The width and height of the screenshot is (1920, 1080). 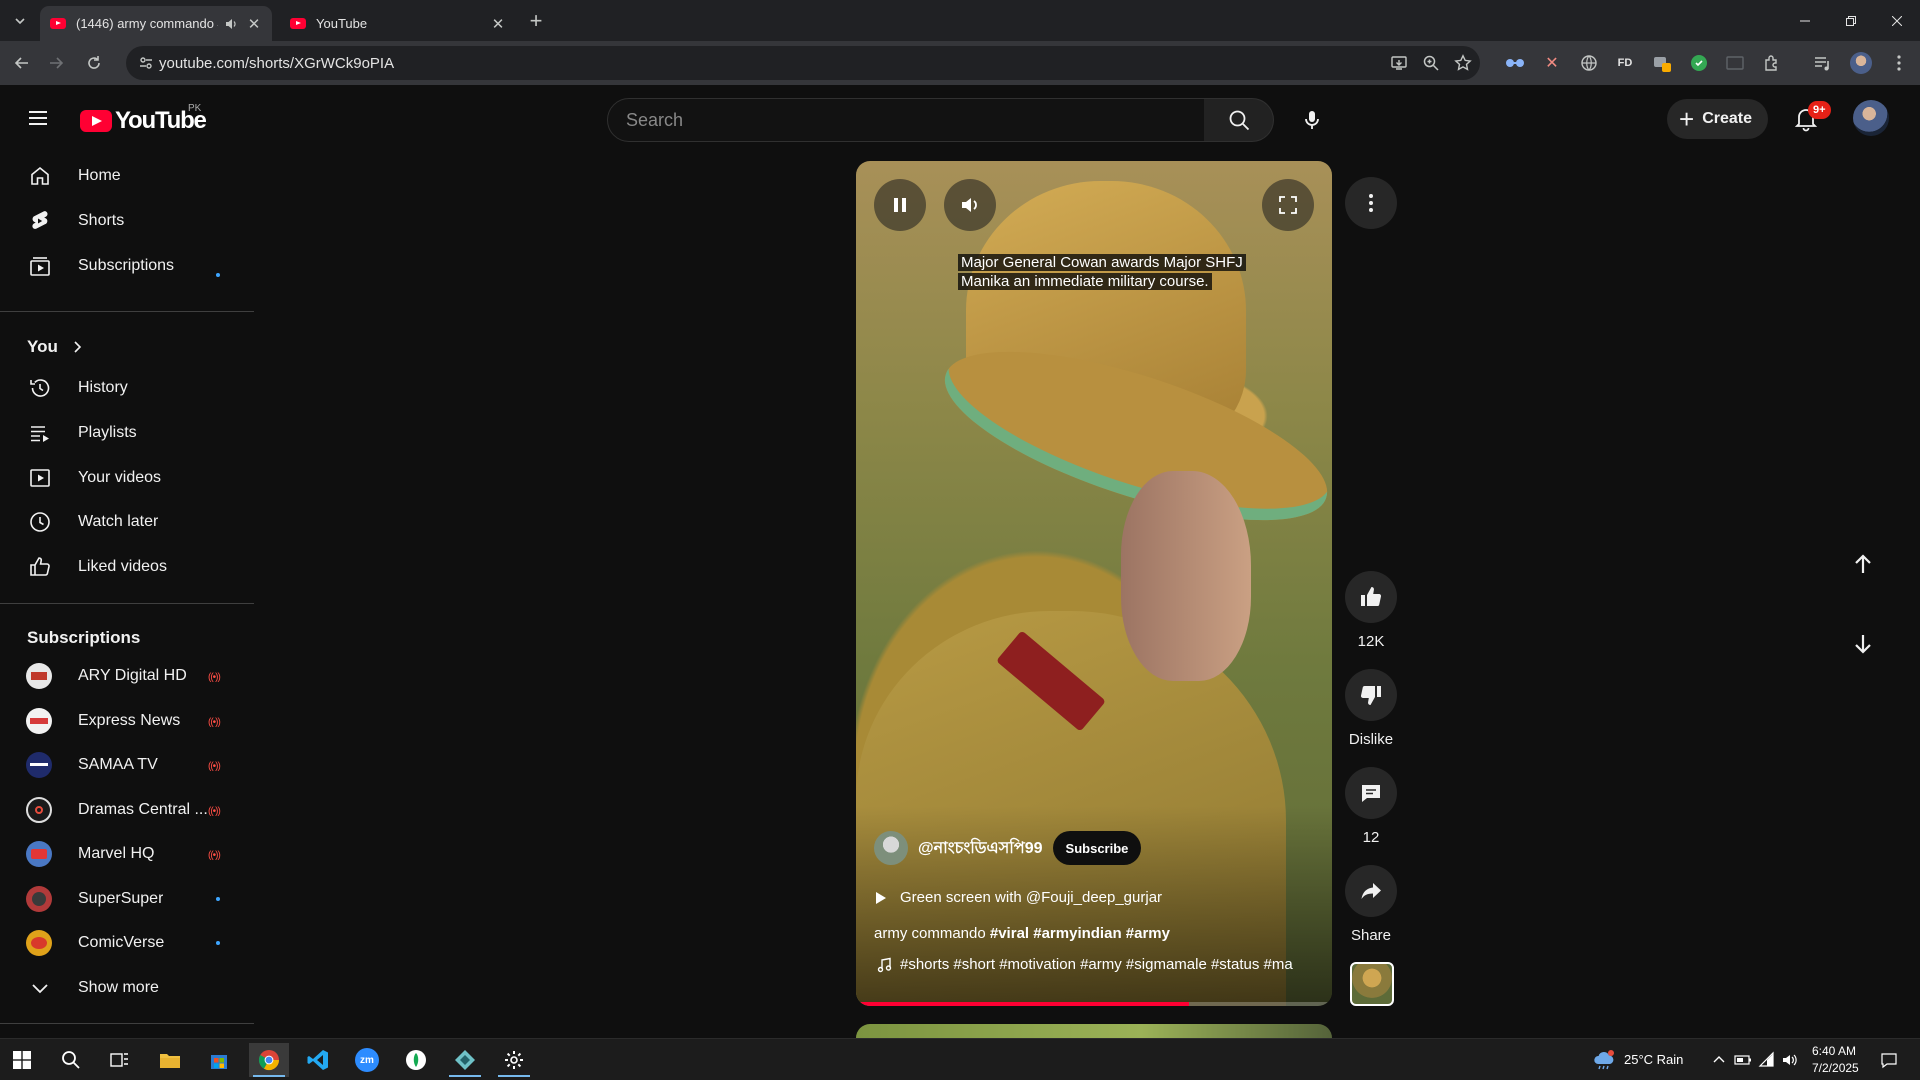 What do you see at coordinates (94, 63) in the screenshot?
I see `reload-button` at bounding box center [94, 63].